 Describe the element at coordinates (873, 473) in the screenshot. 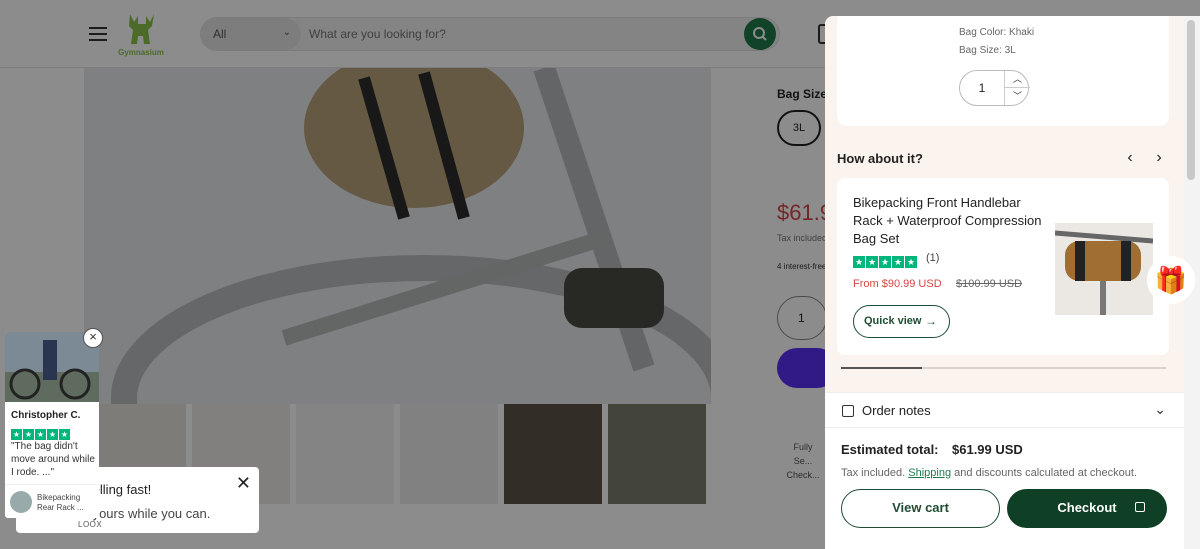

I see `tax-text-start: Tax included.` at that location.